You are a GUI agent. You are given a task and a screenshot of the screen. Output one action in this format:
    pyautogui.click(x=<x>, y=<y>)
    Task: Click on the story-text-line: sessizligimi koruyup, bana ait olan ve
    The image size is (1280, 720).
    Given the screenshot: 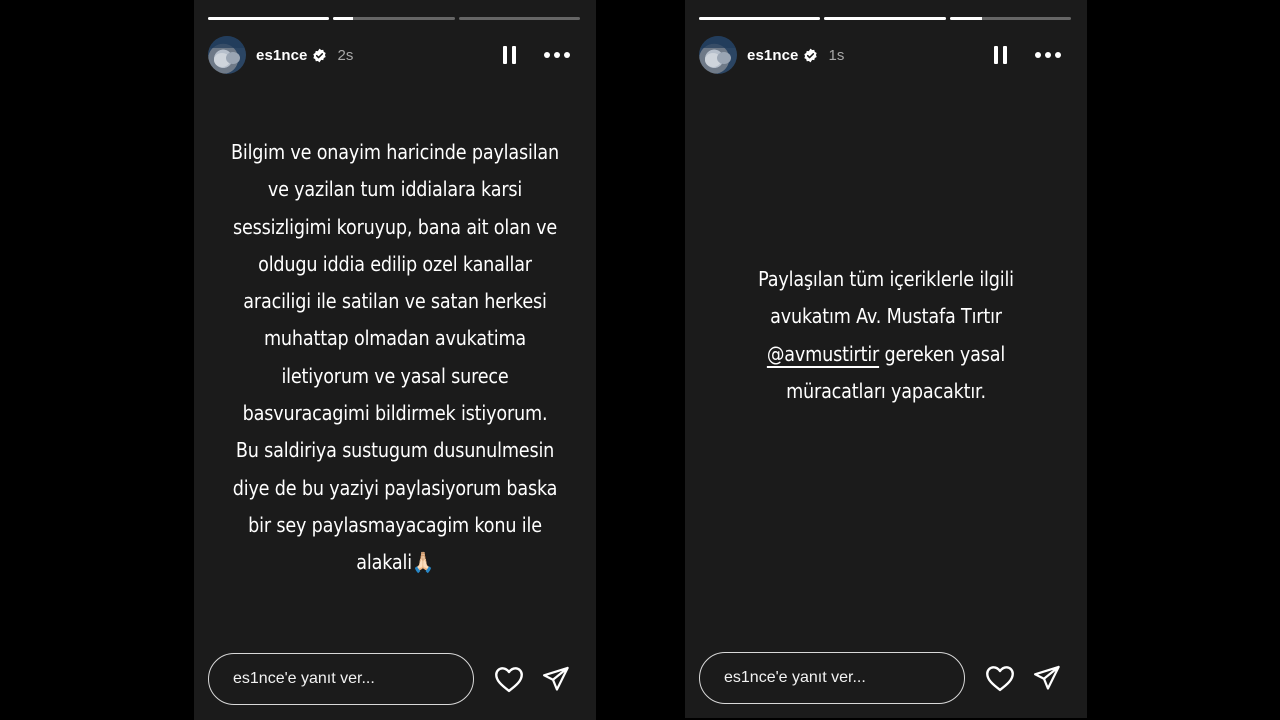 What is the action you would take?
    pyautogui.click(x=395, y=226)
    